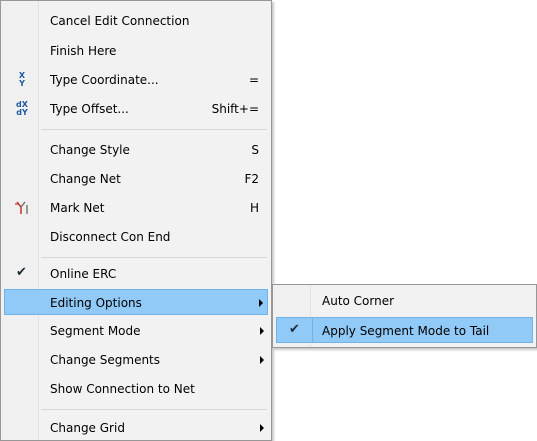 The width and height of the screenshot is (537, 441). What do you see at coordinates (96, 303) in the screenshot?
I see `menu-item-label: Editing Options` at bounding box center [96, 303].